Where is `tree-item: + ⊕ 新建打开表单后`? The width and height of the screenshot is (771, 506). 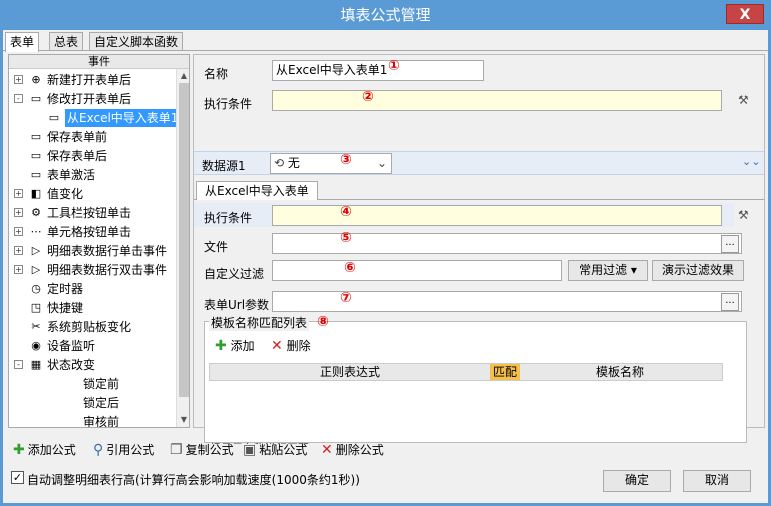 tree-item: + ⊕ 新建打开表单后 is located at coordinates (92, 80).